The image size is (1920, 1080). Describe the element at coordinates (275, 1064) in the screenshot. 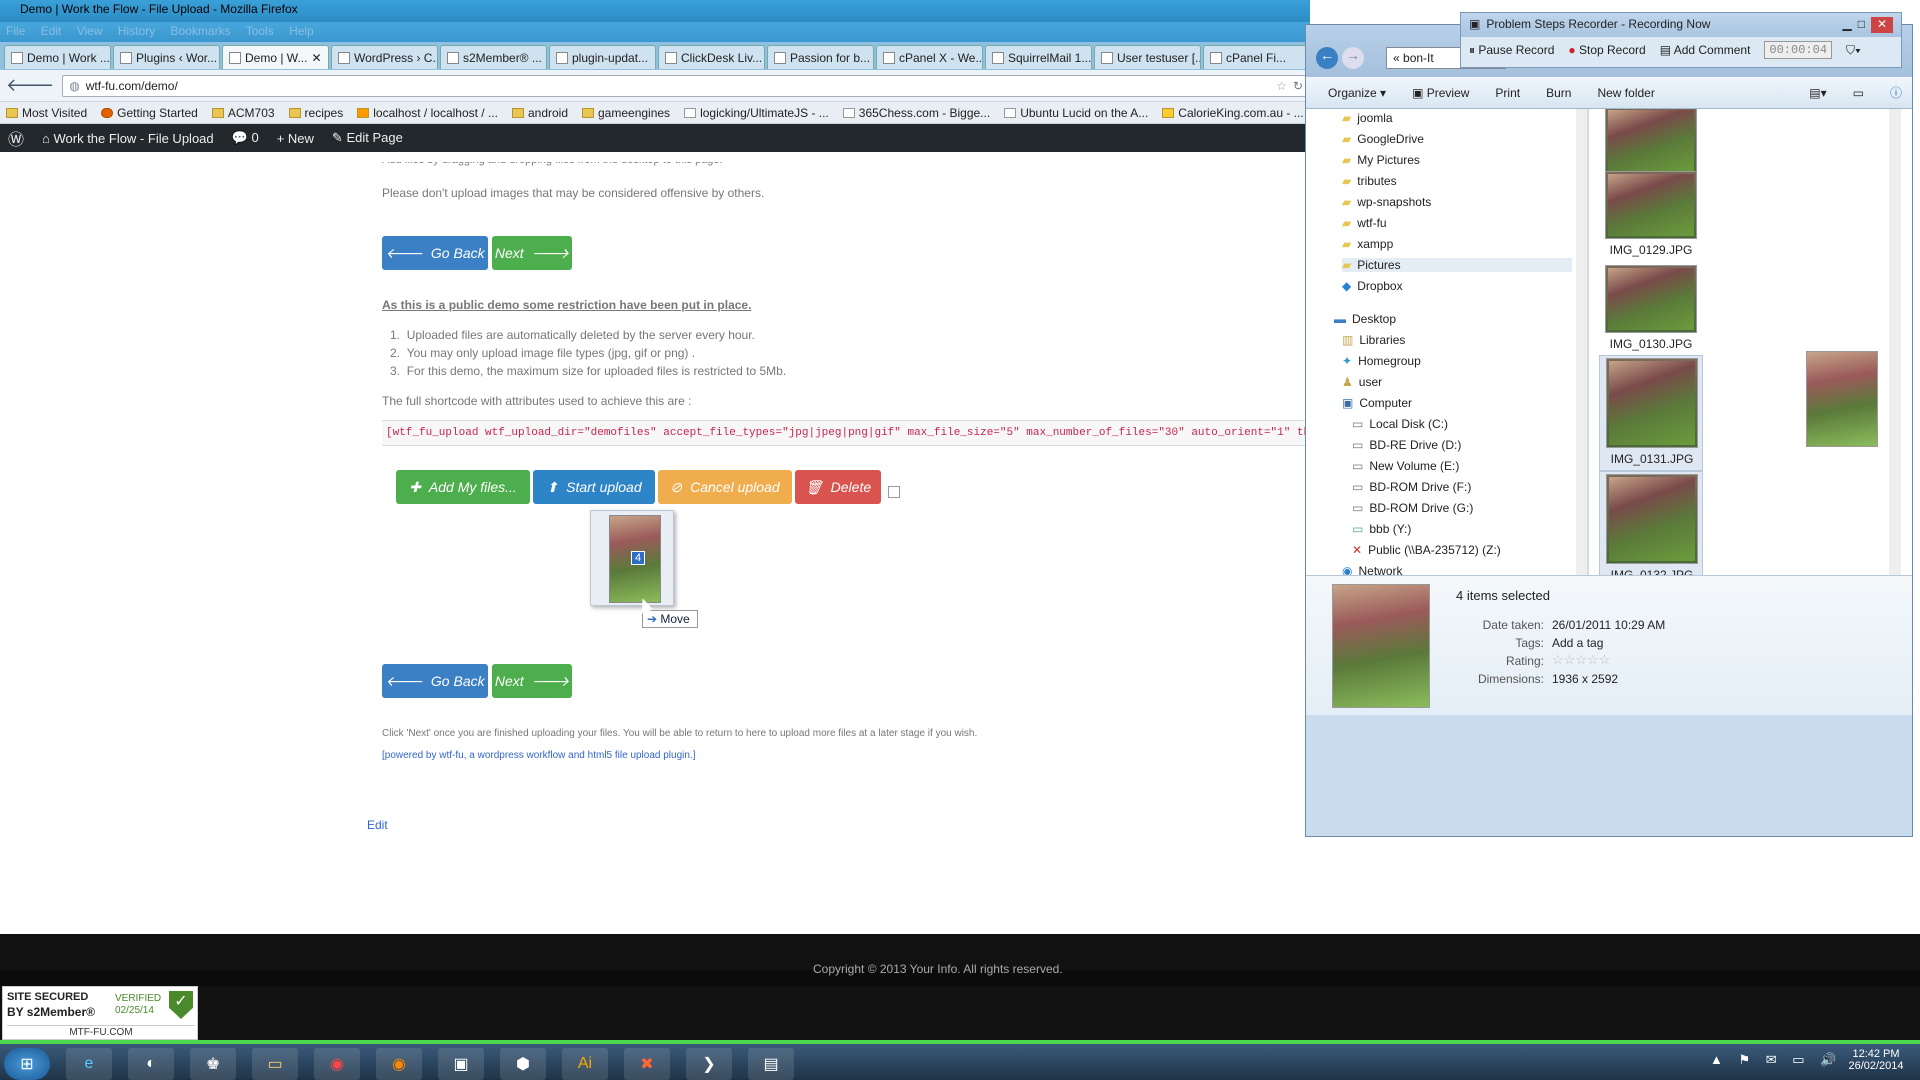

I see `taskbar-explorer: ▭` at that location.